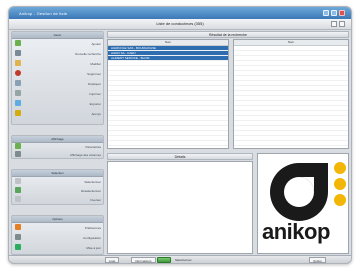 The width and height of the screenshot is (358, 268). Describe the element at coordinates (58, 83) in the screenshot. I see `sidebar-item-duplicate: Dupliquer` at that location.